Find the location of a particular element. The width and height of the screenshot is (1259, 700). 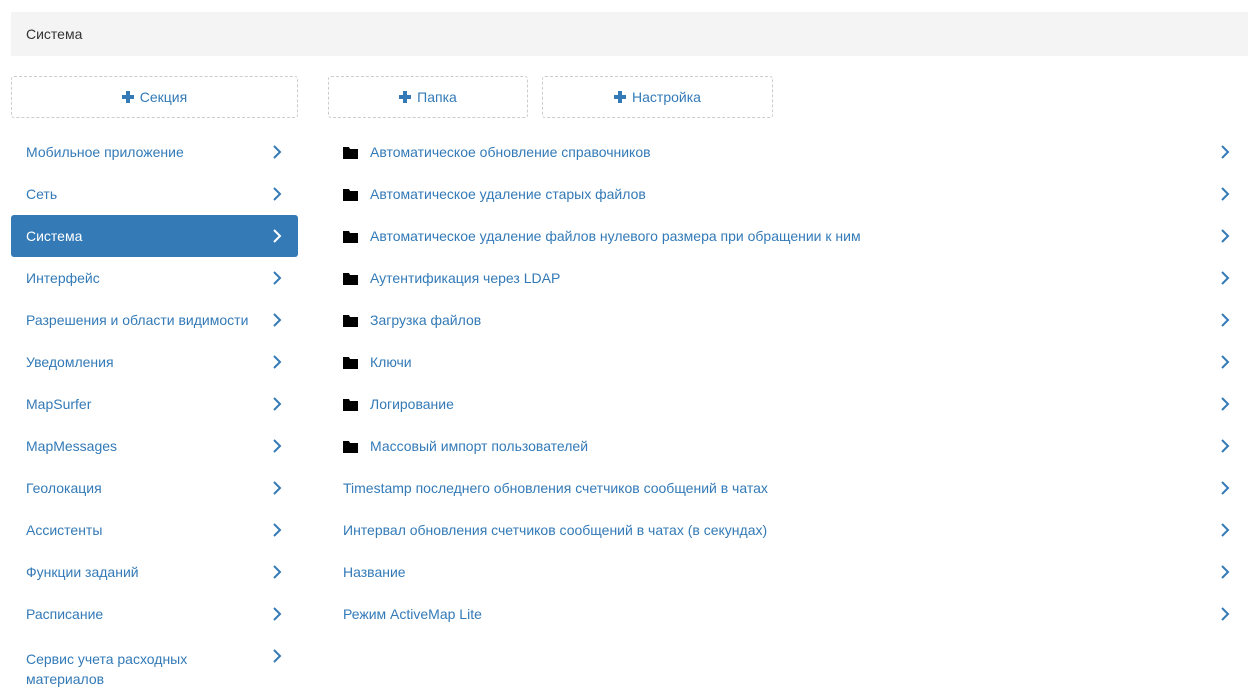

add-section-button: Секция is located at coordinates (154, 97).